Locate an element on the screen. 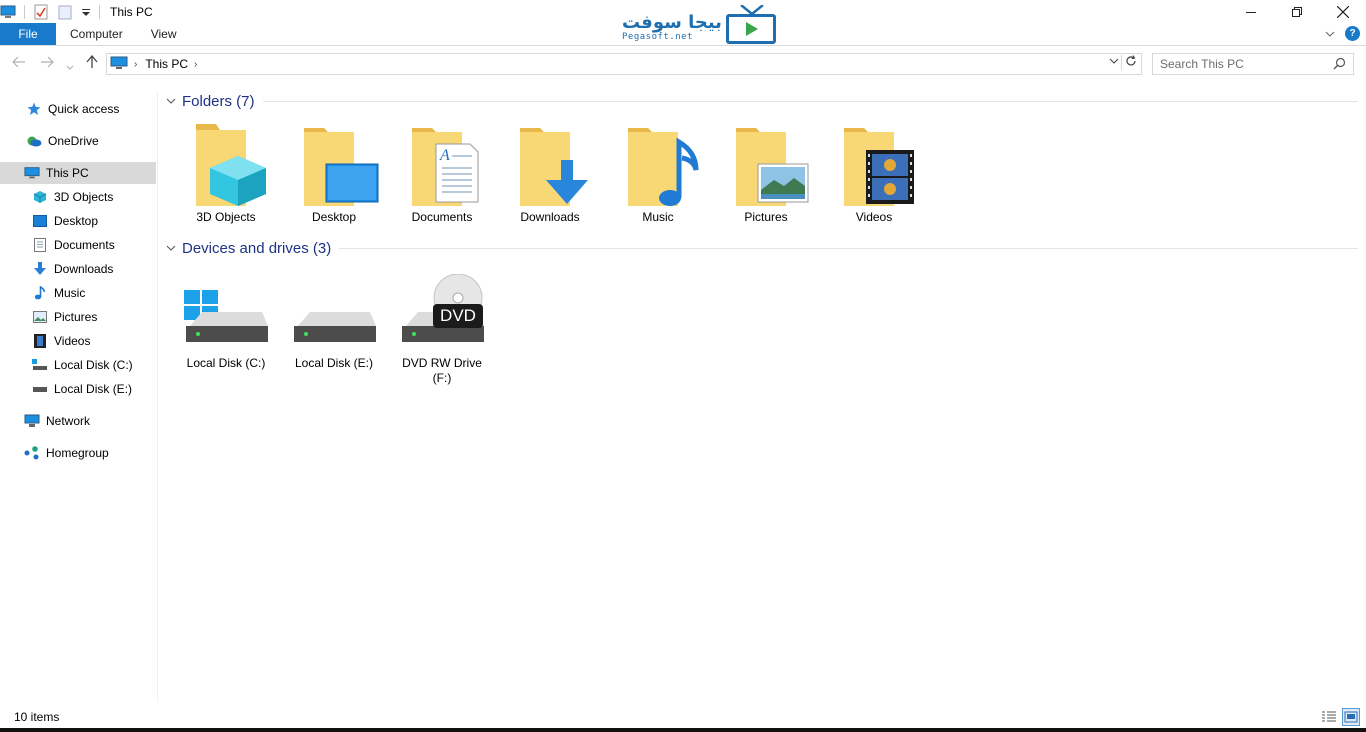  forward-button is located at coordinates (47, 63).